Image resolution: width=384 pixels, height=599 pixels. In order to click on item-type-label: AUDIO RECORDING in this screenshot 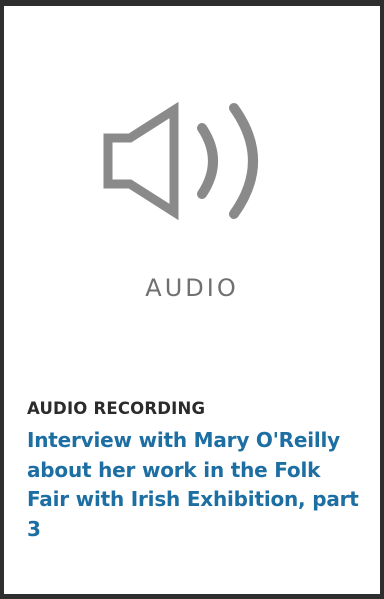, I will do `click(116, 408)`.